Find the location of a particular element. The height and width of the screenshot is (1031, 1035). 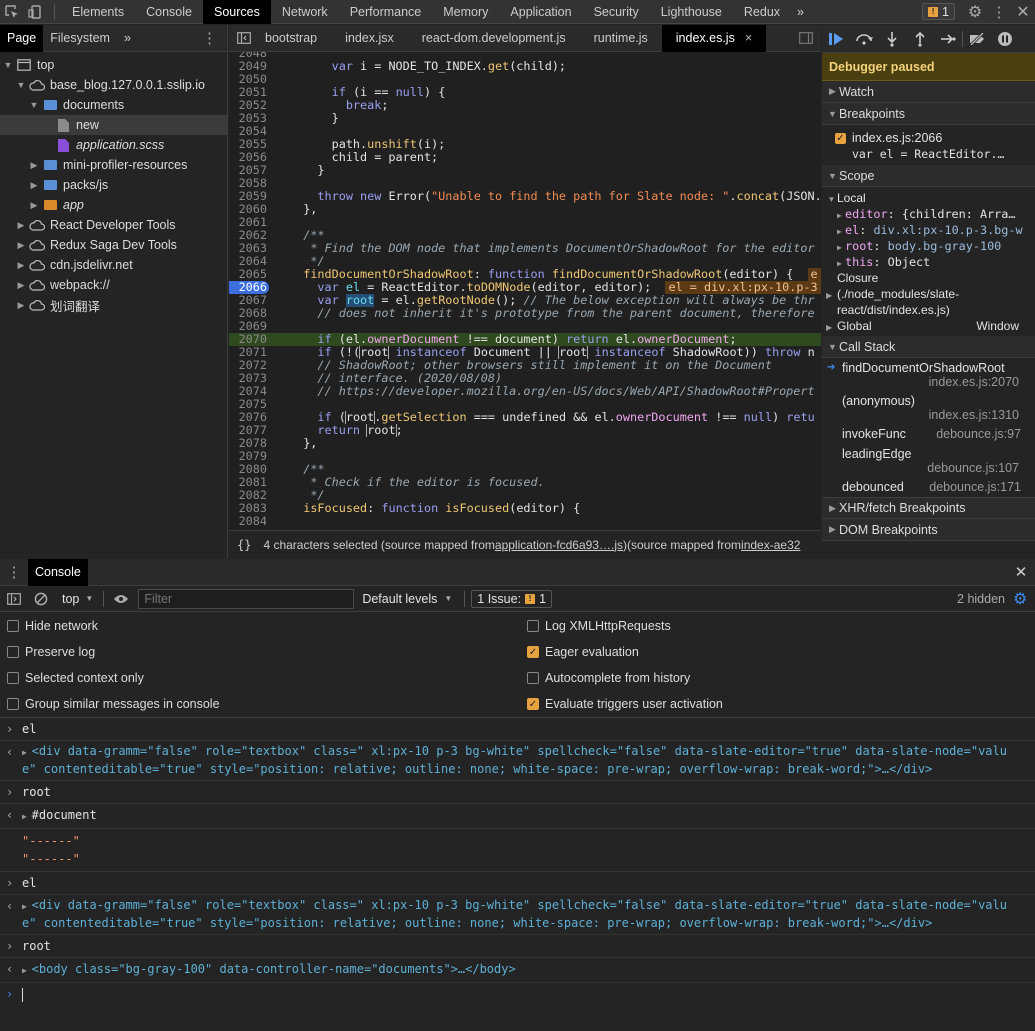

console-setting-option: Log XMLHttpRequests is located at coordinates (599, 626).